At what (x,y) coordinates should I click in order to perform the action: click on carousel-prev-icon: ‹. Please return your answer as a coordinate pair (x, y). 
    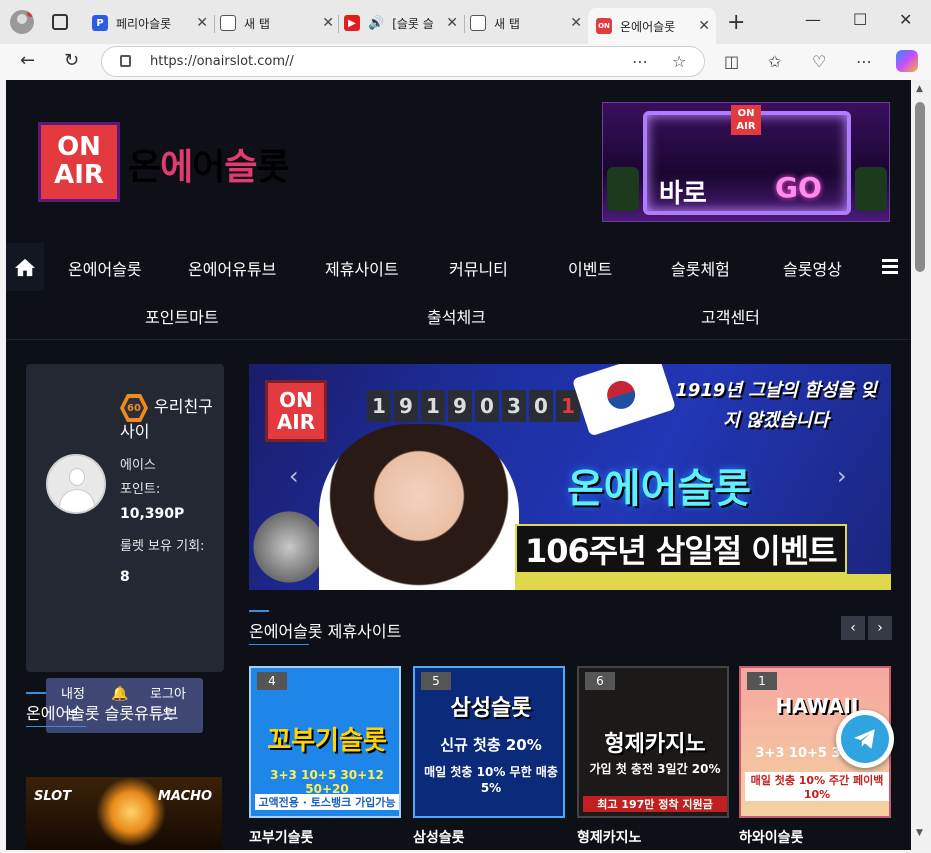
    Looking at the image, I should click on (853, 628).